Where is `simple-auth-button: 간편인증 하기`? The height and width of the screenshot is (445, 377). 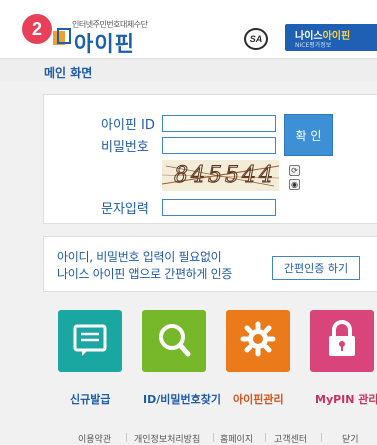 simple-auth-button: 간편인증 하기 is located at coordinates (316, 268).